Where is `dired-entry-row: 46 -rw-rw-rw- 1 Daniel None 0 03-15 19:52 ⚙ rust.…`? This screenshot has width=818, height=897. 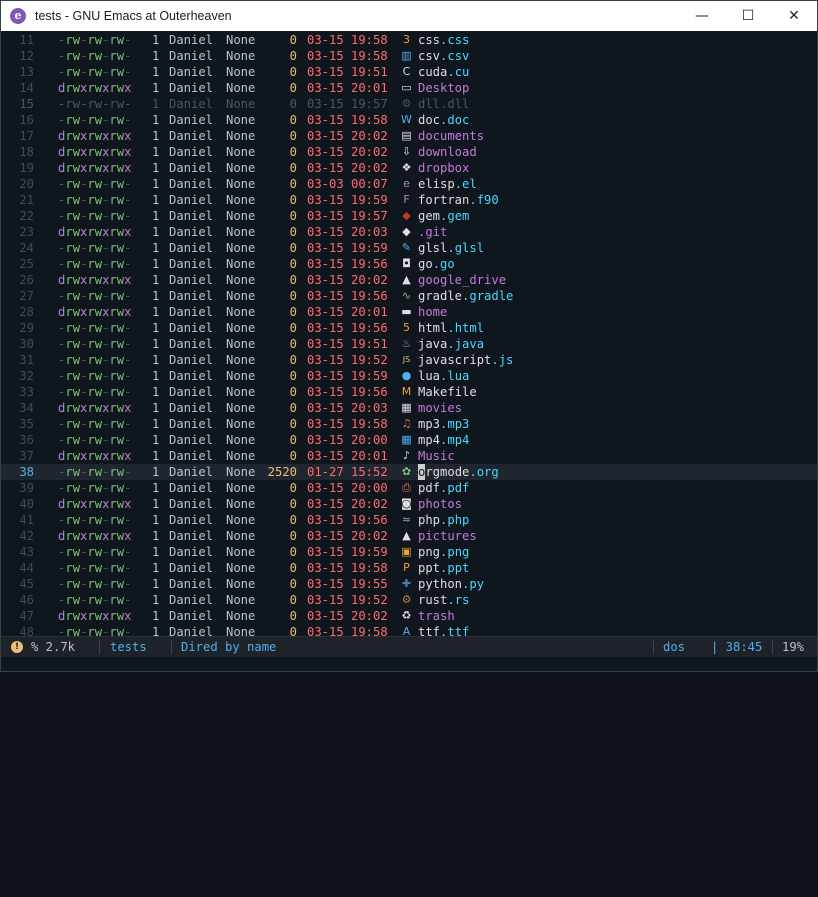
dired-entry-row: 46 -rw-rw-rw- 1 Daniel None 0 03-15 19:52 ⚙ rust.… is located at coordinates (409, 600).